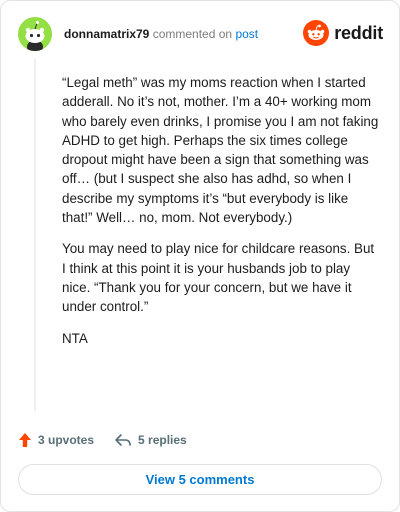 This screenshot has width=400, height=512. What do you see at coordinates (106, 34) in the screenshot?
I see `username-link: donnamatrix79` at bounding box center [106, 34].